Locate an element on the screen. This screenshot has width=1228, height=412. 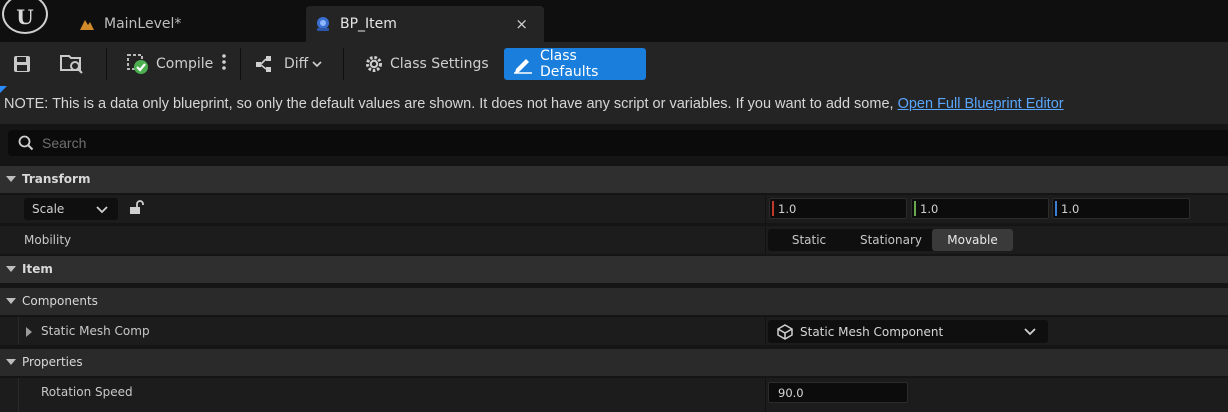
browse-button is located at coordinates (75, 64).